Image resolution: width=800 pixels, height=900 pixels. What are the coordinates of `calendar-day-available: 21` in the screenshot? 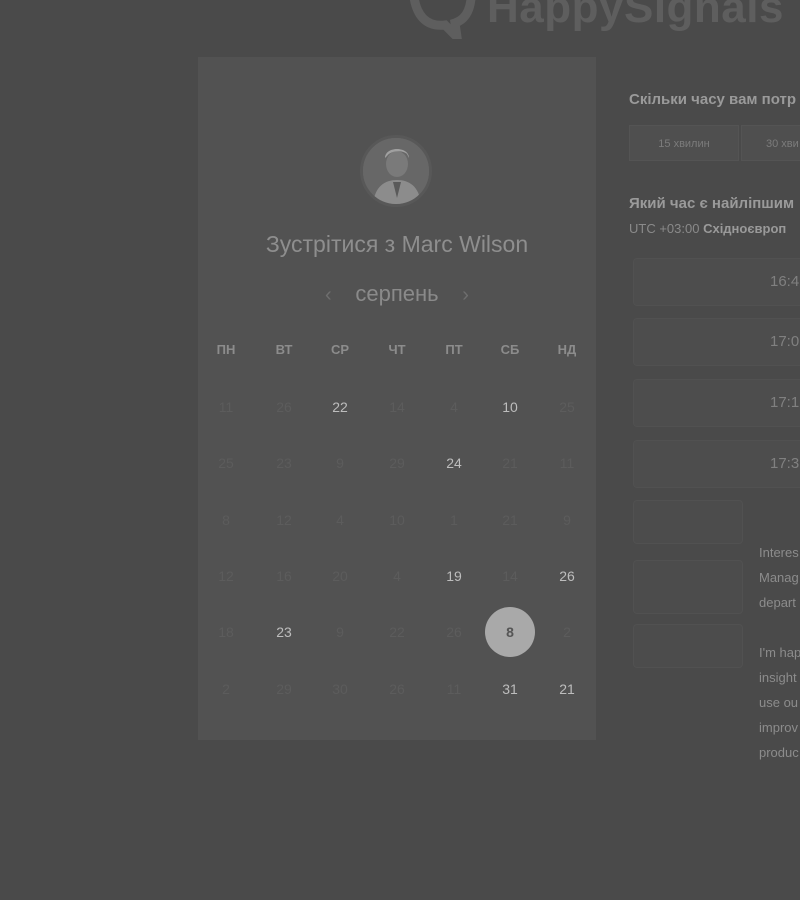 It's located at (567, 689).